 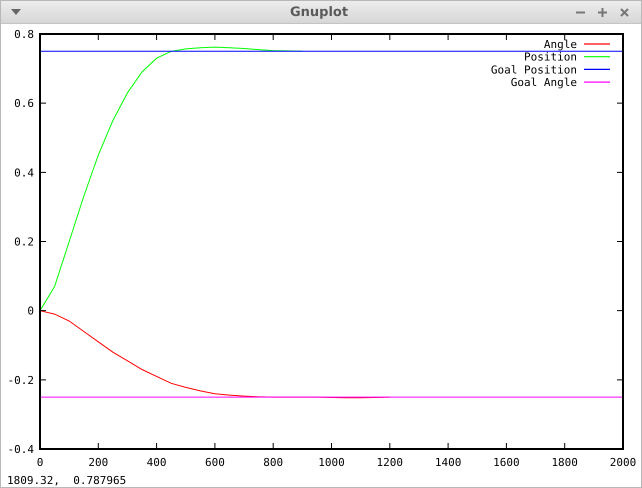 What do you see at coordinates (331, 462) in the screenshot?
I see `x-tick-label: 1000` at bounding box center [331, 462].